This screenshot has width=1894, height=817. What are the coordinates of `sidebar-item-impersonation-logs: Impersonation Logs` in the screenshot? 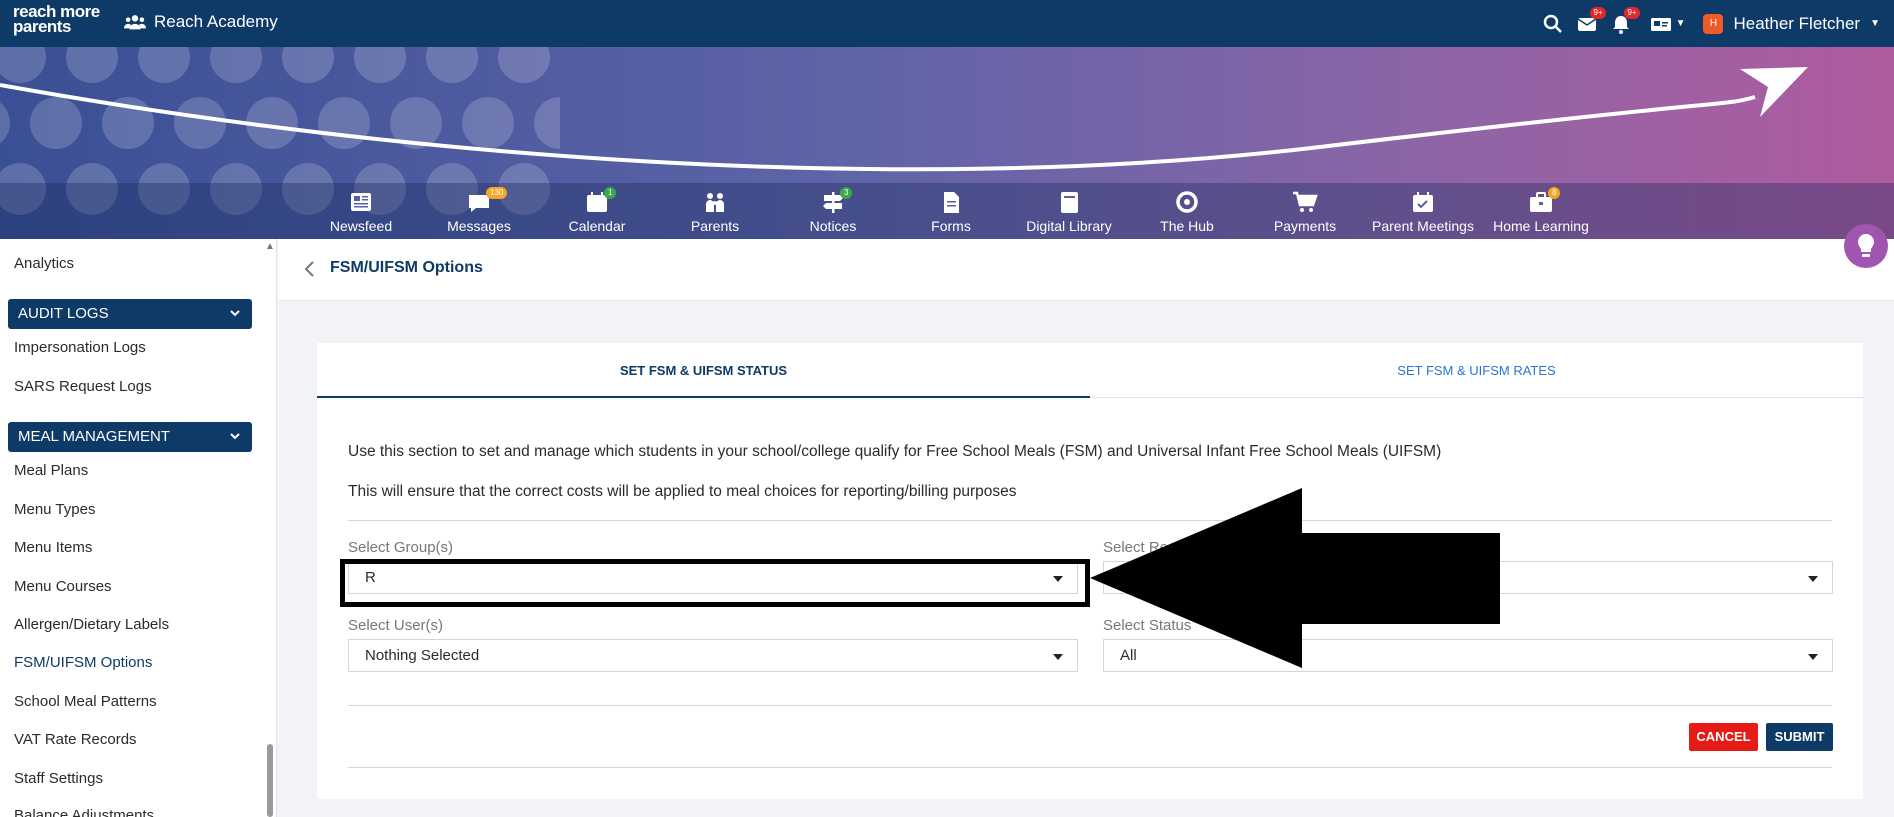 It's located at (80, 347).